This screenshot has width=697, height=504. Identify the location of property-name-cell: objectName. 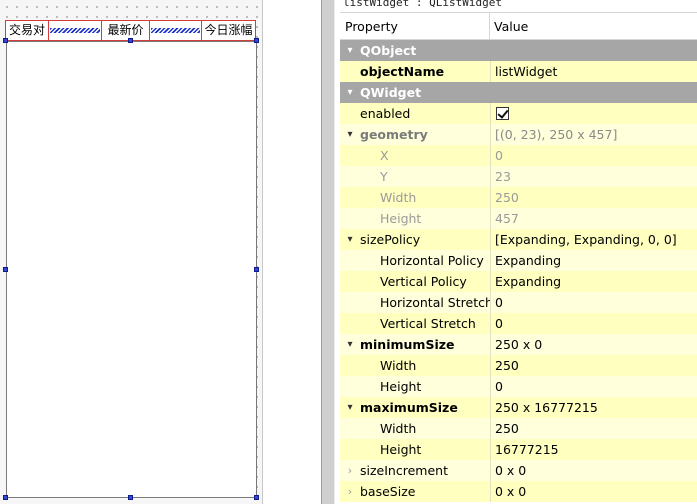
(415, 71).